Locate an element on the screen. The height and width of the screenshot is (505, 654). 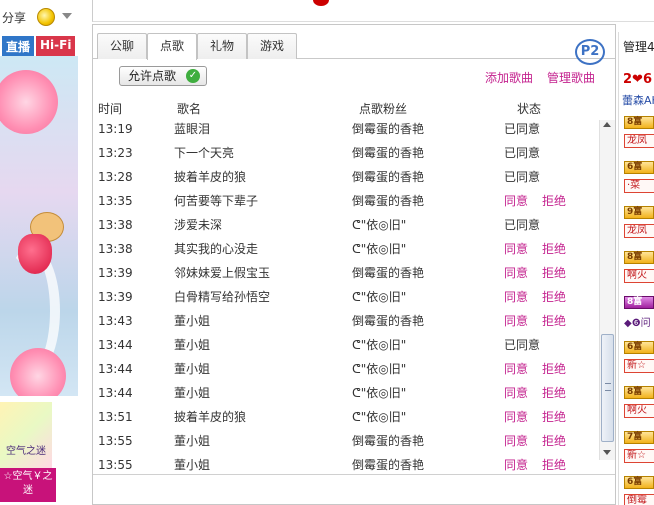
table-row: 13:55 董小姐 倒霉蛋的香艳 同意 拒绝 is located at coordinates (348, 441).